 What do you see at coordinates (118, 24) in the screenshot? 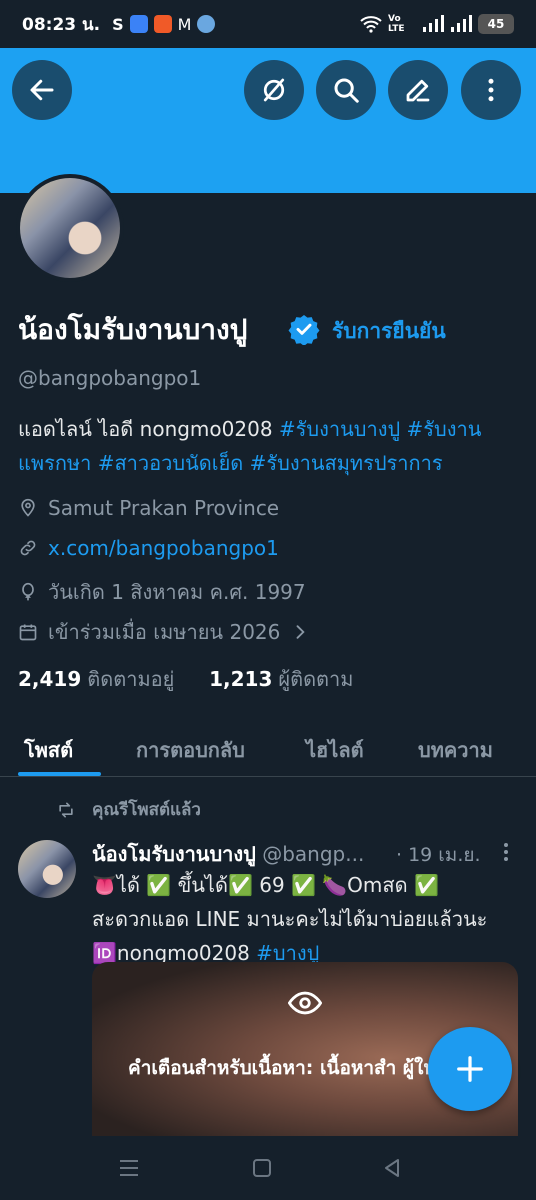
I see `s-label: S` at bounding box center [118, 24].